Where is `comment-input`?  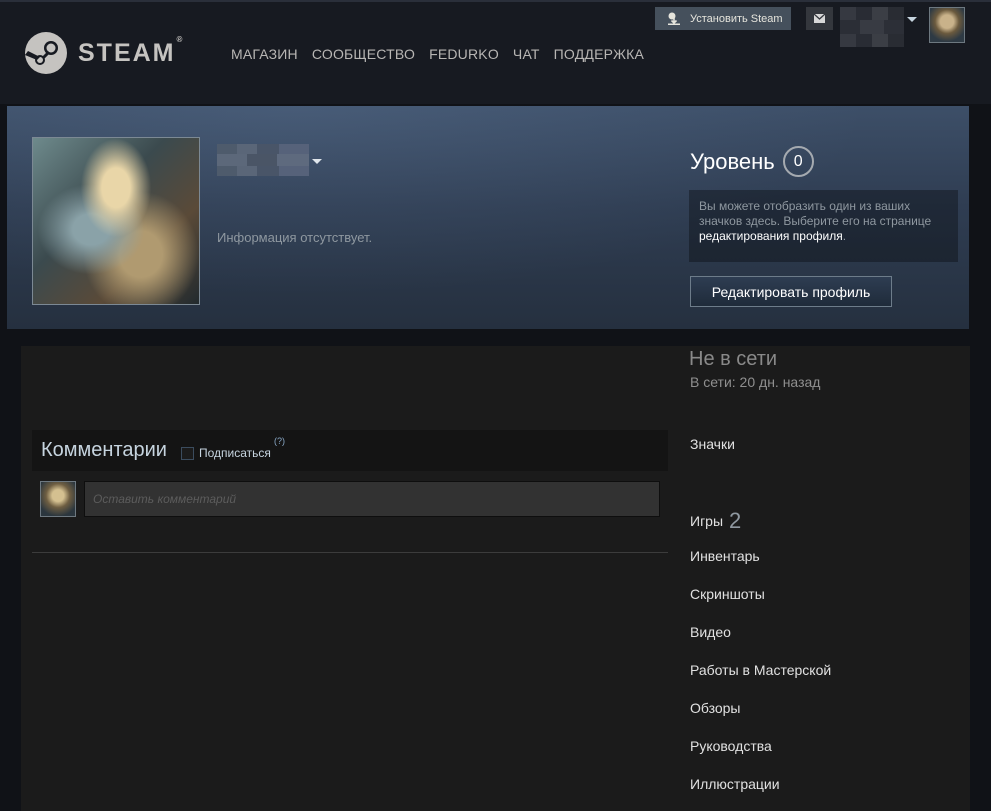
comment-input is located at coordinates (372, 499).